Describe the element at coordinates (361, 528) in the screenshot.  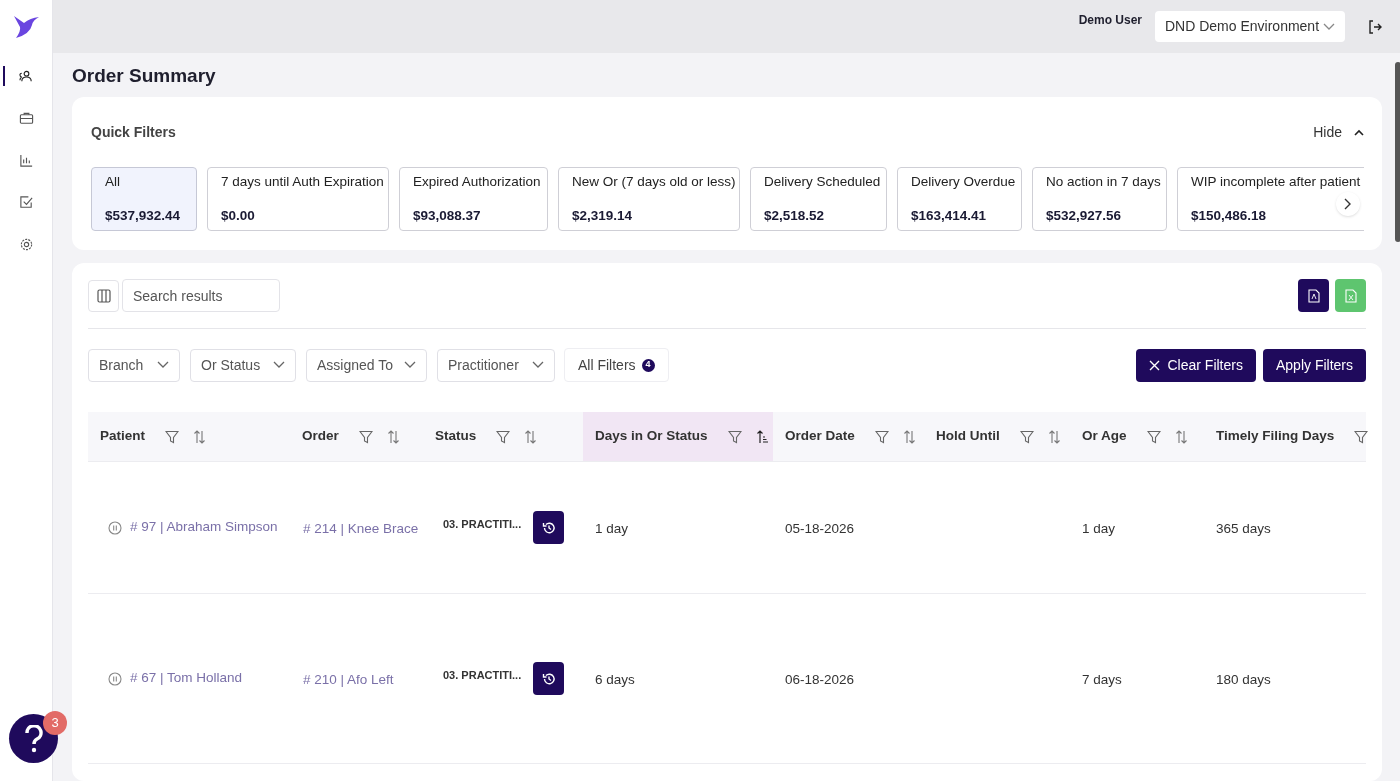
I see `order-link: # 214 | Knee Brace` at that location.